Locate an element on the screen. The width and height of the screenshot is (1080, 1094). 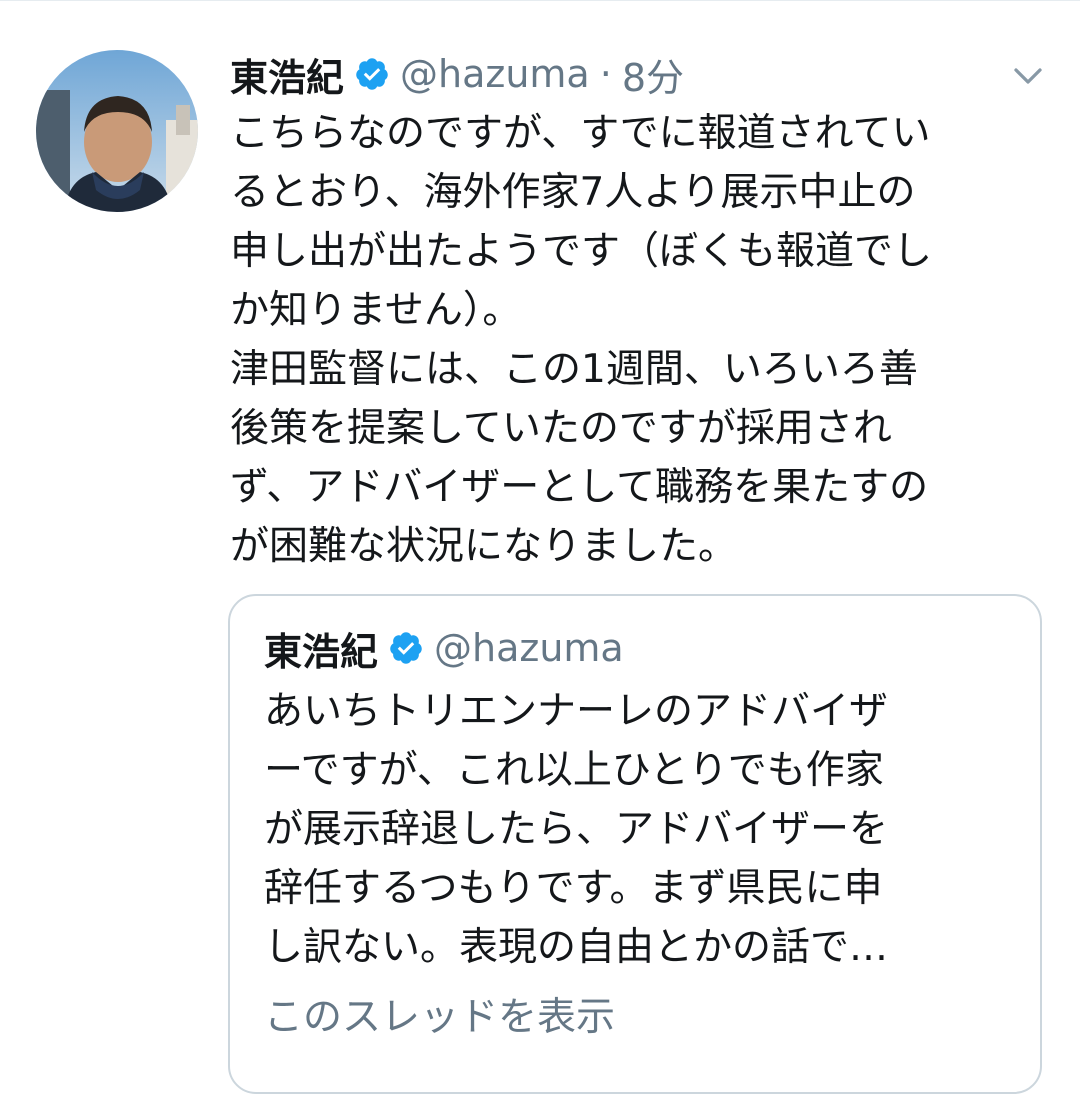
quoted-author-handle: @hazuma is located at coordinates (529, 648).